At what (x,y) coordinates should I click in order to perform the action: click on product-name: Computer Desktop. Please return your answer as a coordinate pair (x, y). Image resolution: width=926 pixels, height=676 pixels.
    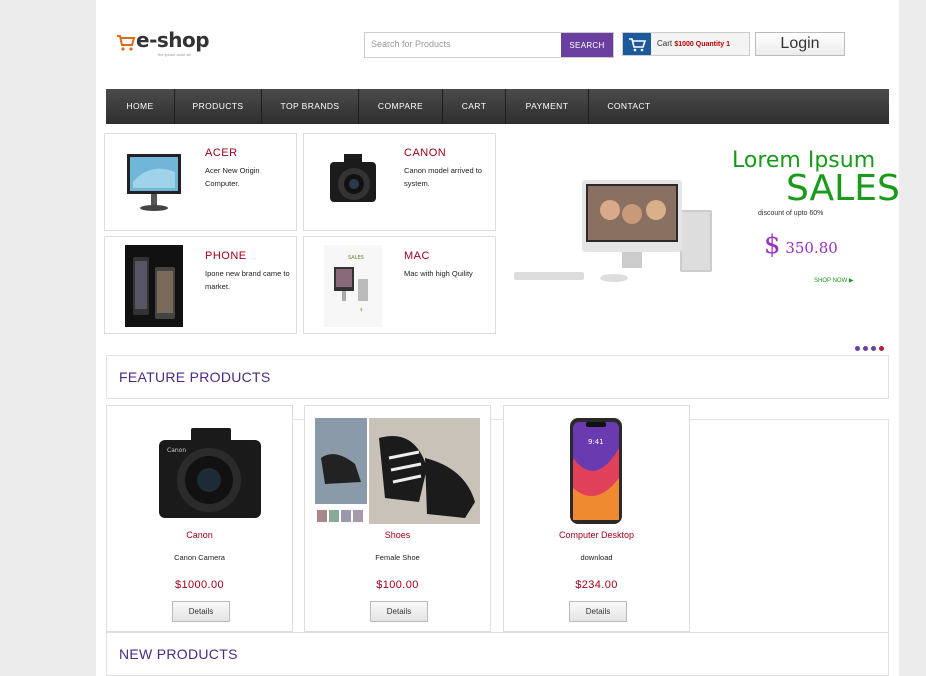
    Looking at the image, I should click on (596, 535).